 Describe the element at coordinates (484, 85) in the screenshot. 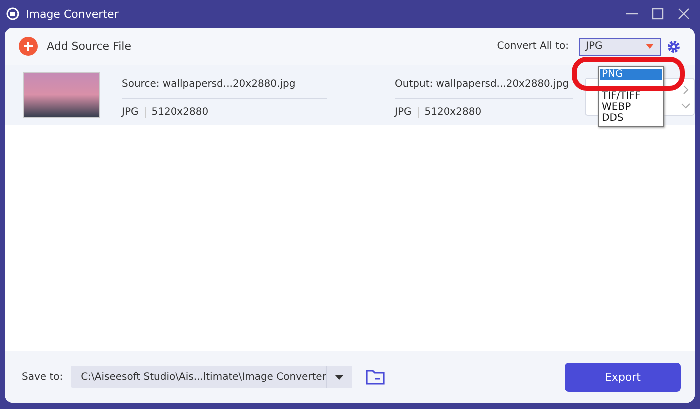

I see `output-file-name: Output: wallpapersd...20x2880.jpg` at that location.